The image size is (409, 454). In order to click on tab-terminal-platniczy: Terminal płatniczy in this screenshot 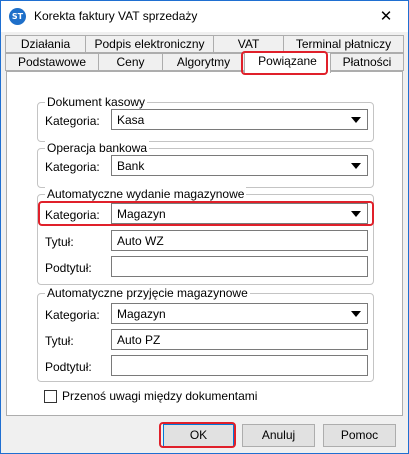, I will do `click(343, 44)`.